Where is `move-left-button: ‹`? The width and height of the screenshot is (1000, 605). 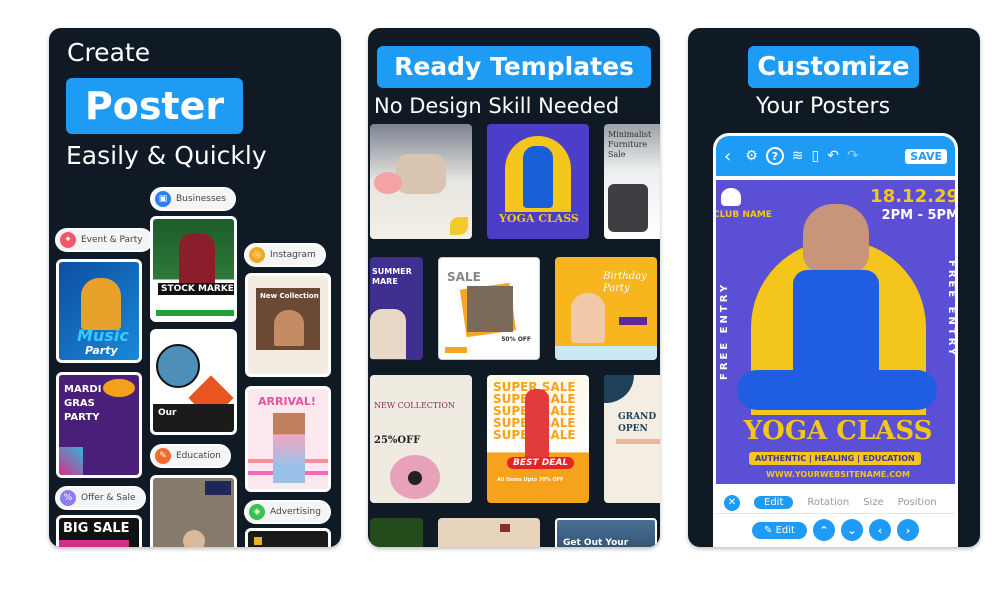
move-left-button: ‹ is located at coordinates (879, 530).